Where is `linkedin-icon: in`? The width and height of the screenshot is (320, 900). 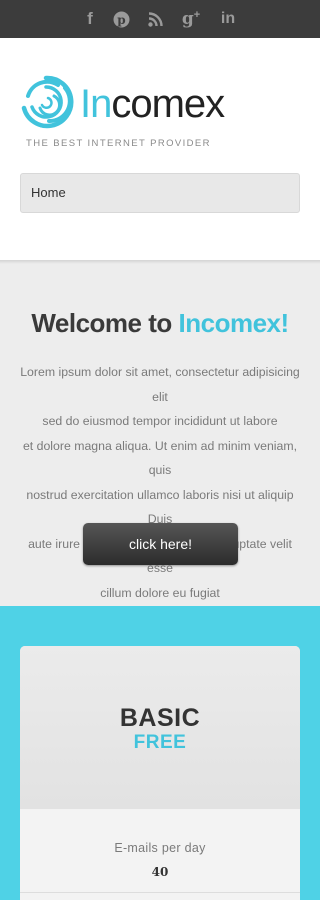 linkedin-icon: in is located at coordinates (228, 19).